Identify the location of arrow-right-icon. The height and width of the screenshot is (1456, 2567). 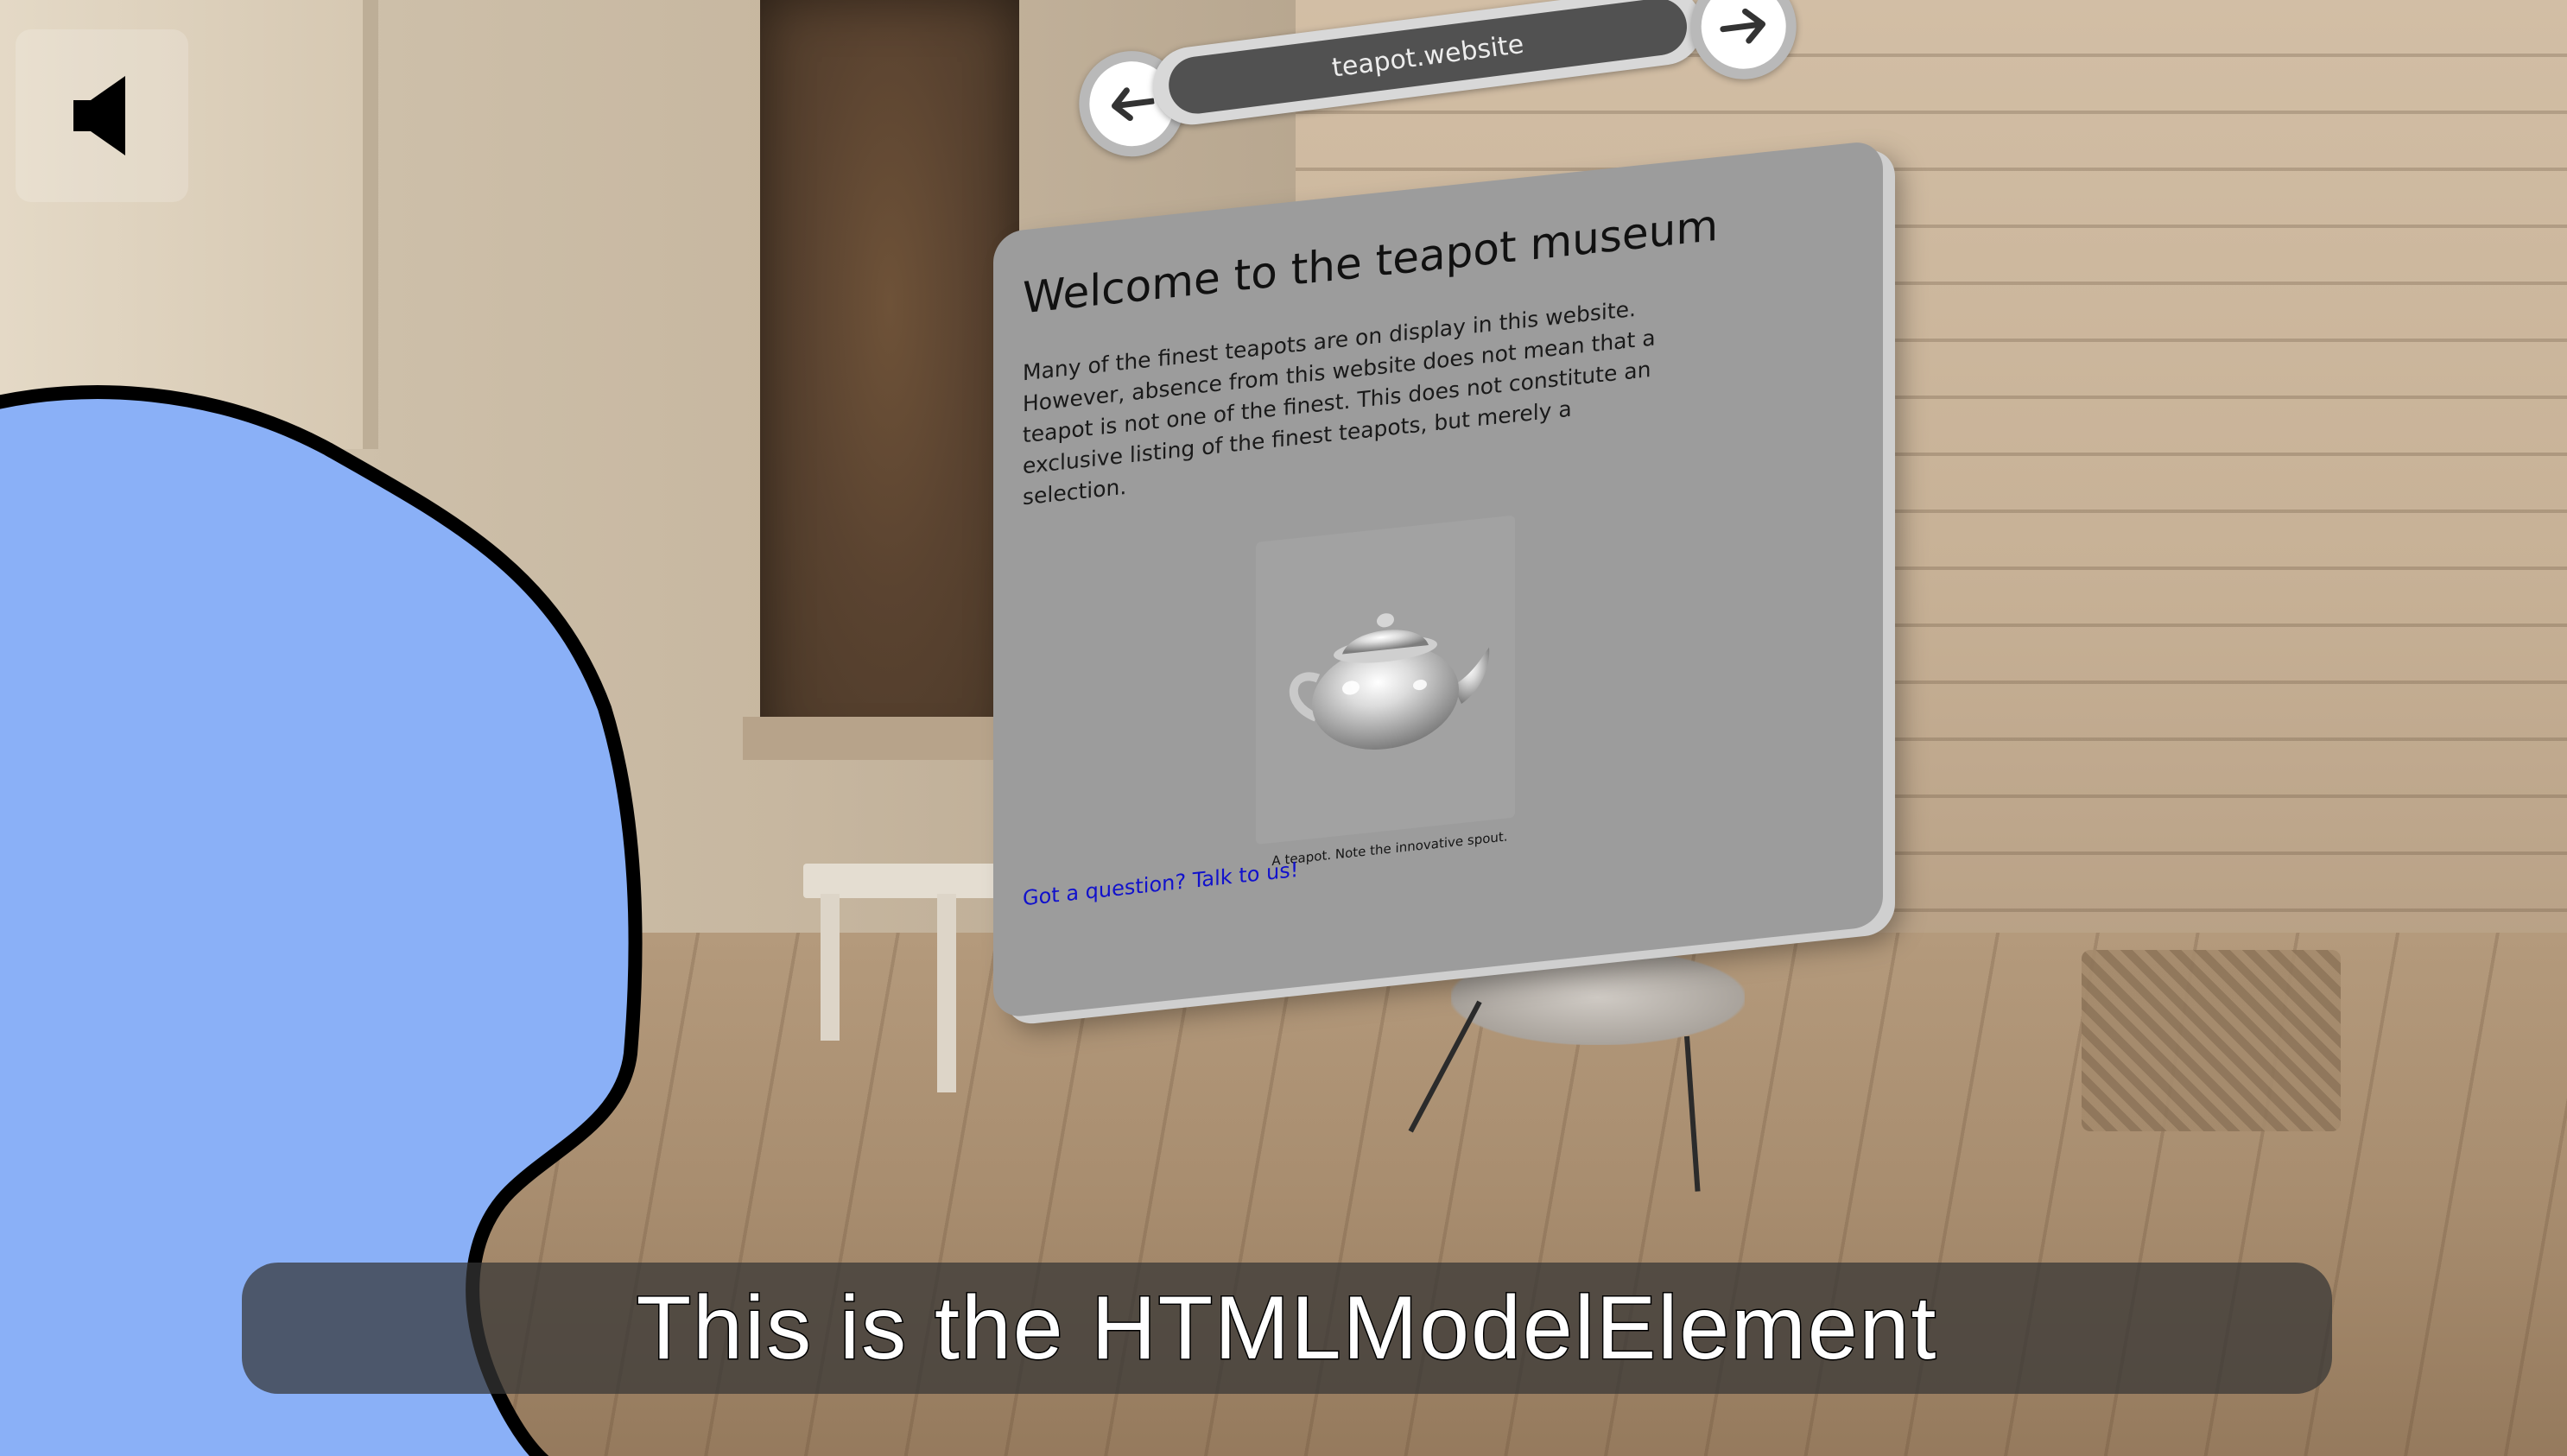
(1743, 26).